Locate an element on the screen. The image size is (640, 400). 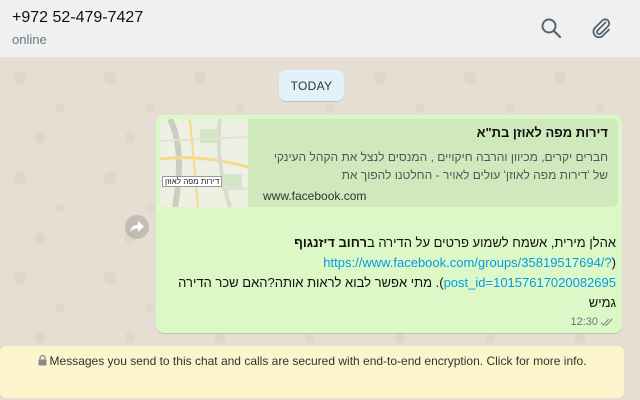
forward-icon is located at coordinates (137, 227).